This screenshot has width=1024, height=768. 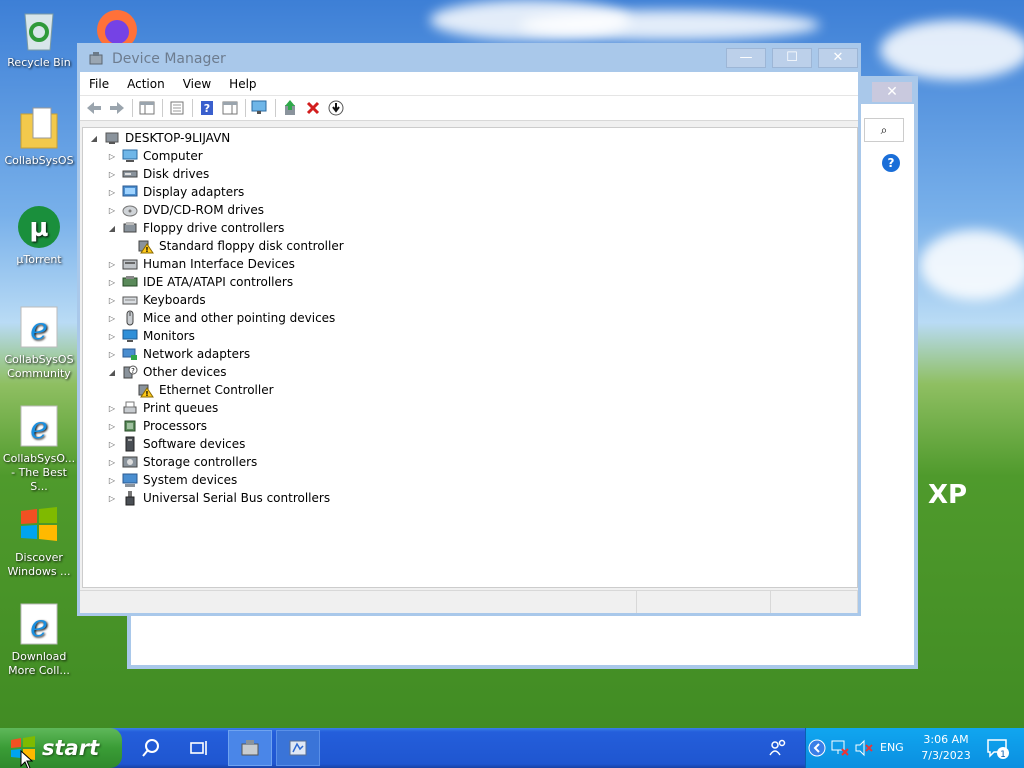 What do you see at coordinates (336, 108) in the screenshot?
I see `disable-device-button` at bounding box center [336, 108].